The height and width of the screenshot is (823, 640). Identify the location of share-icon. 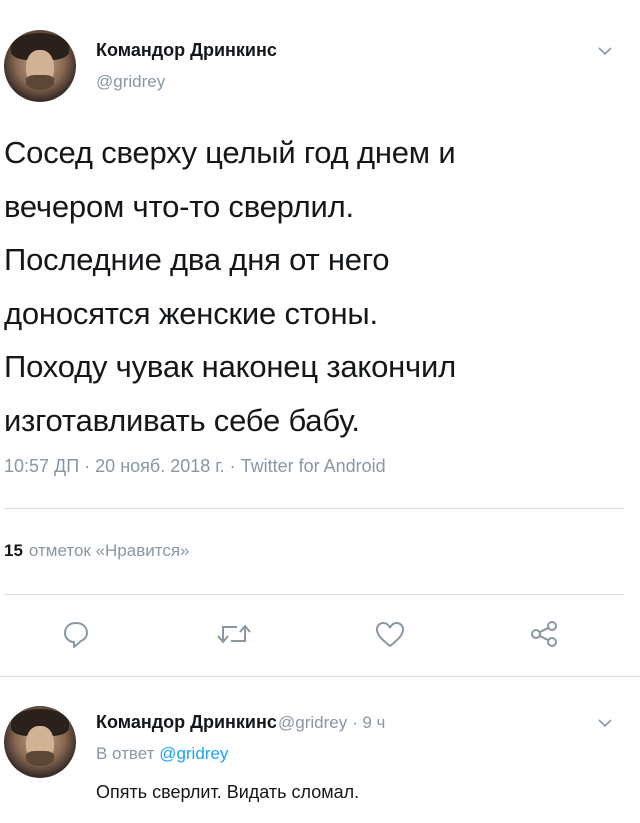
(544, 634).